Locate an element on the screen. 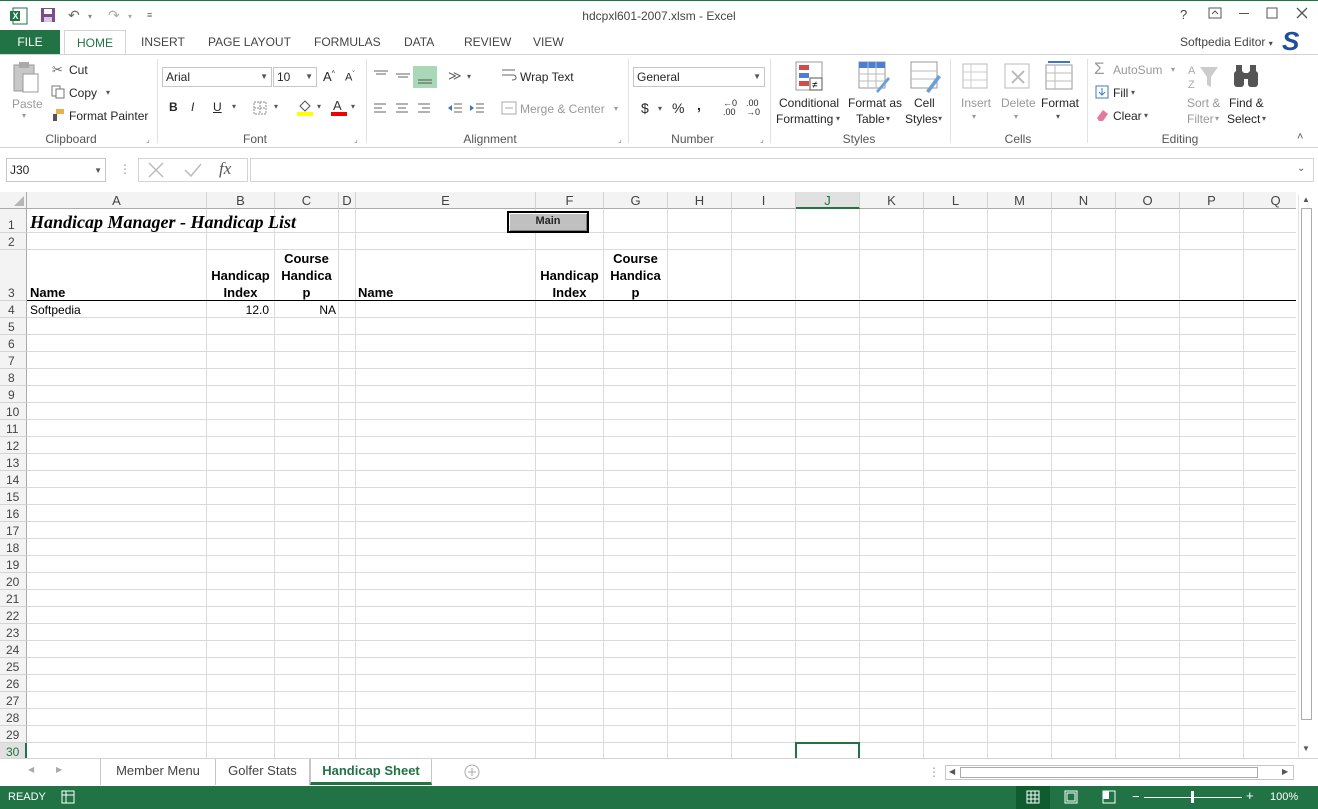 This screenshot has width=1318, height=809. borders-dropdown-icon: ▾ is located at coordinates (276, 106).